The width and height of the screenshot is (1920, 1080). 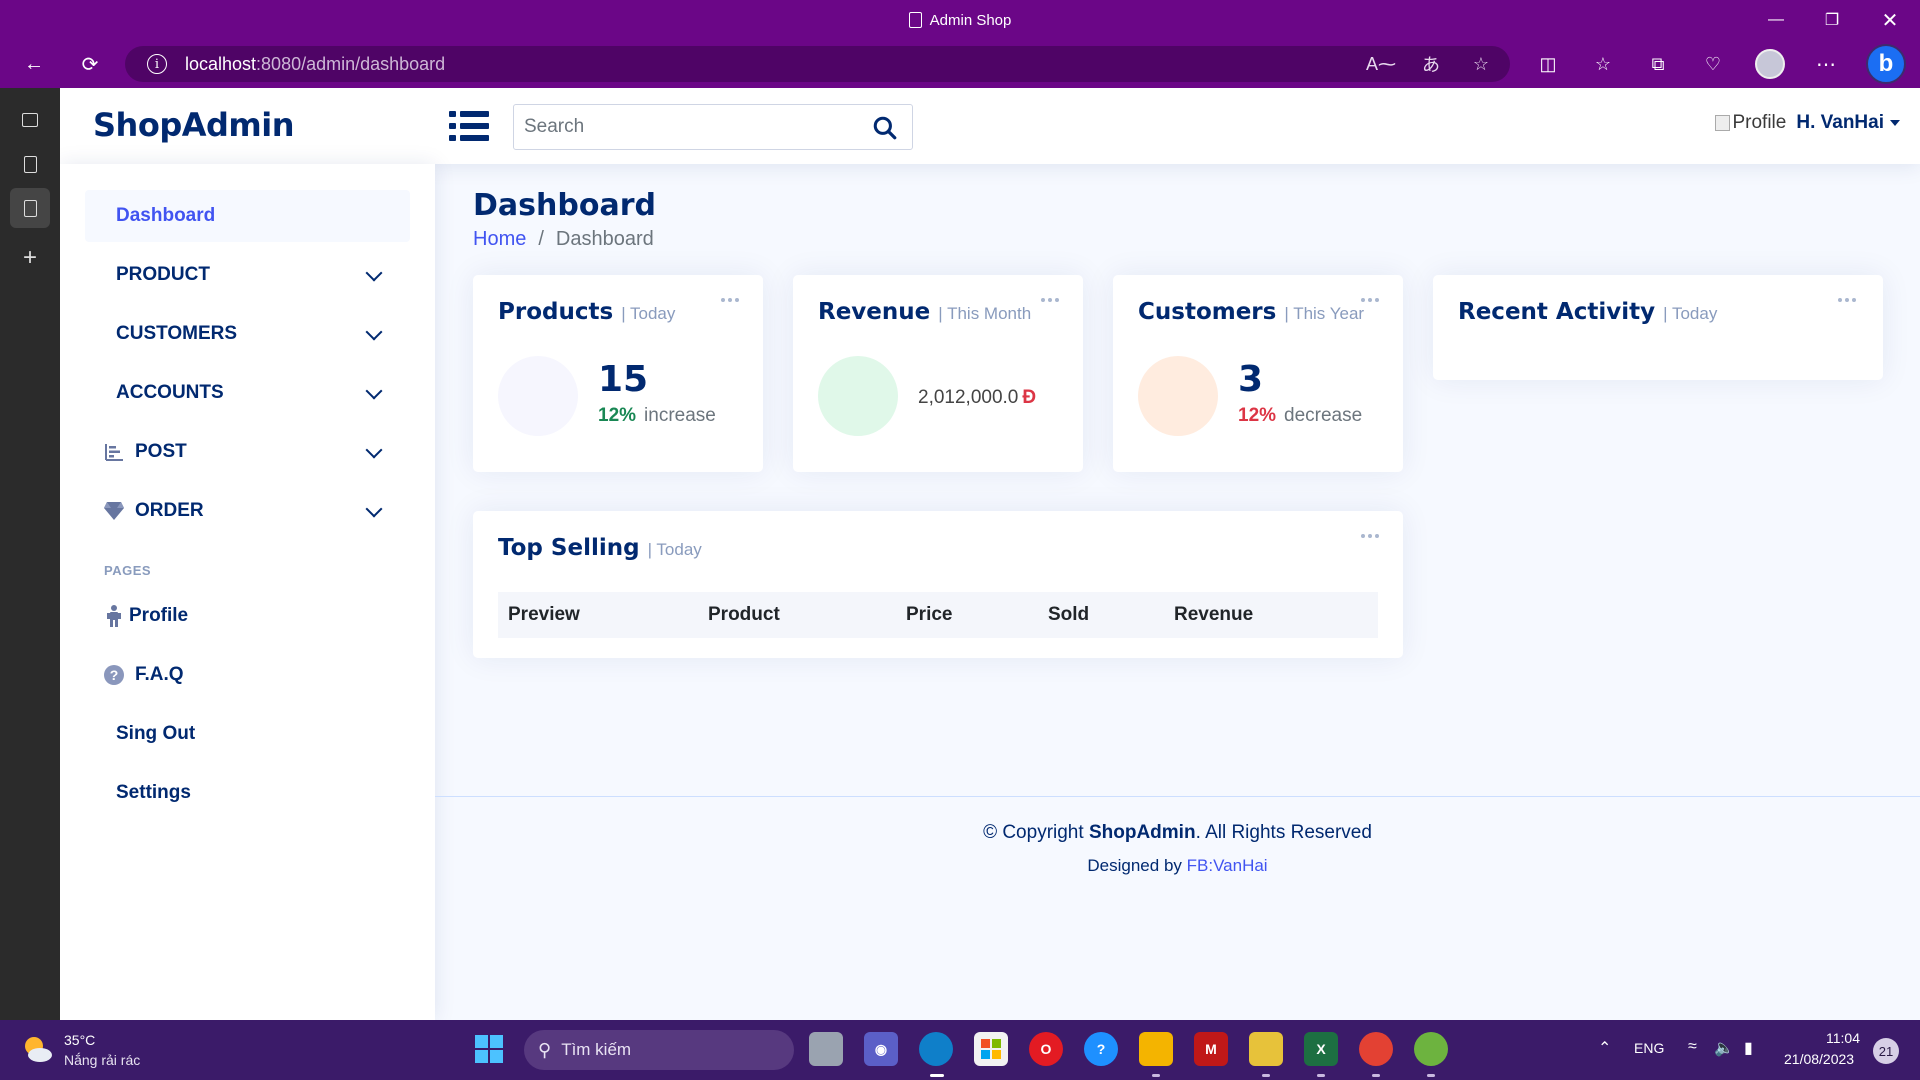 I want to click on sidebar-item-faq: ? F.A.Q, so click(x=247, y=675).